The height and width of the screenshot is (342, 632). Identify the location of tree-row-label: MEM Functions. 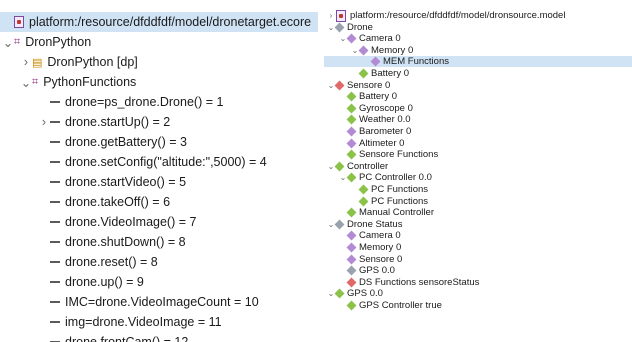
(416, 62).